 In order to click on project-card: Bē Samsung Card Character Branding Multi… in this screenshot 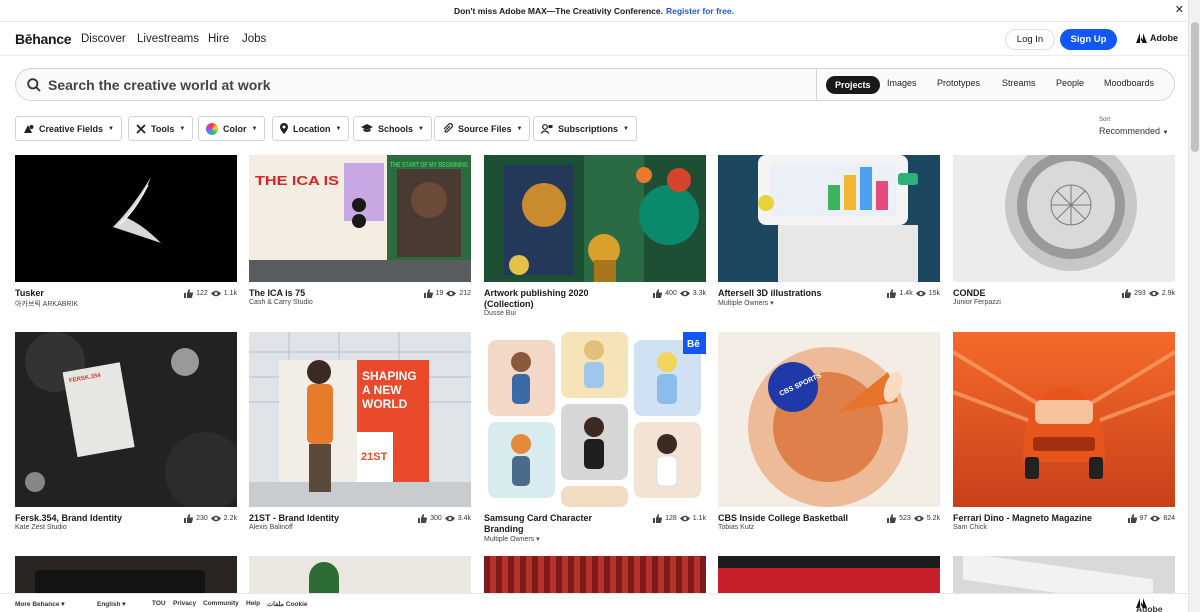, I will do `click(595, 439)`.